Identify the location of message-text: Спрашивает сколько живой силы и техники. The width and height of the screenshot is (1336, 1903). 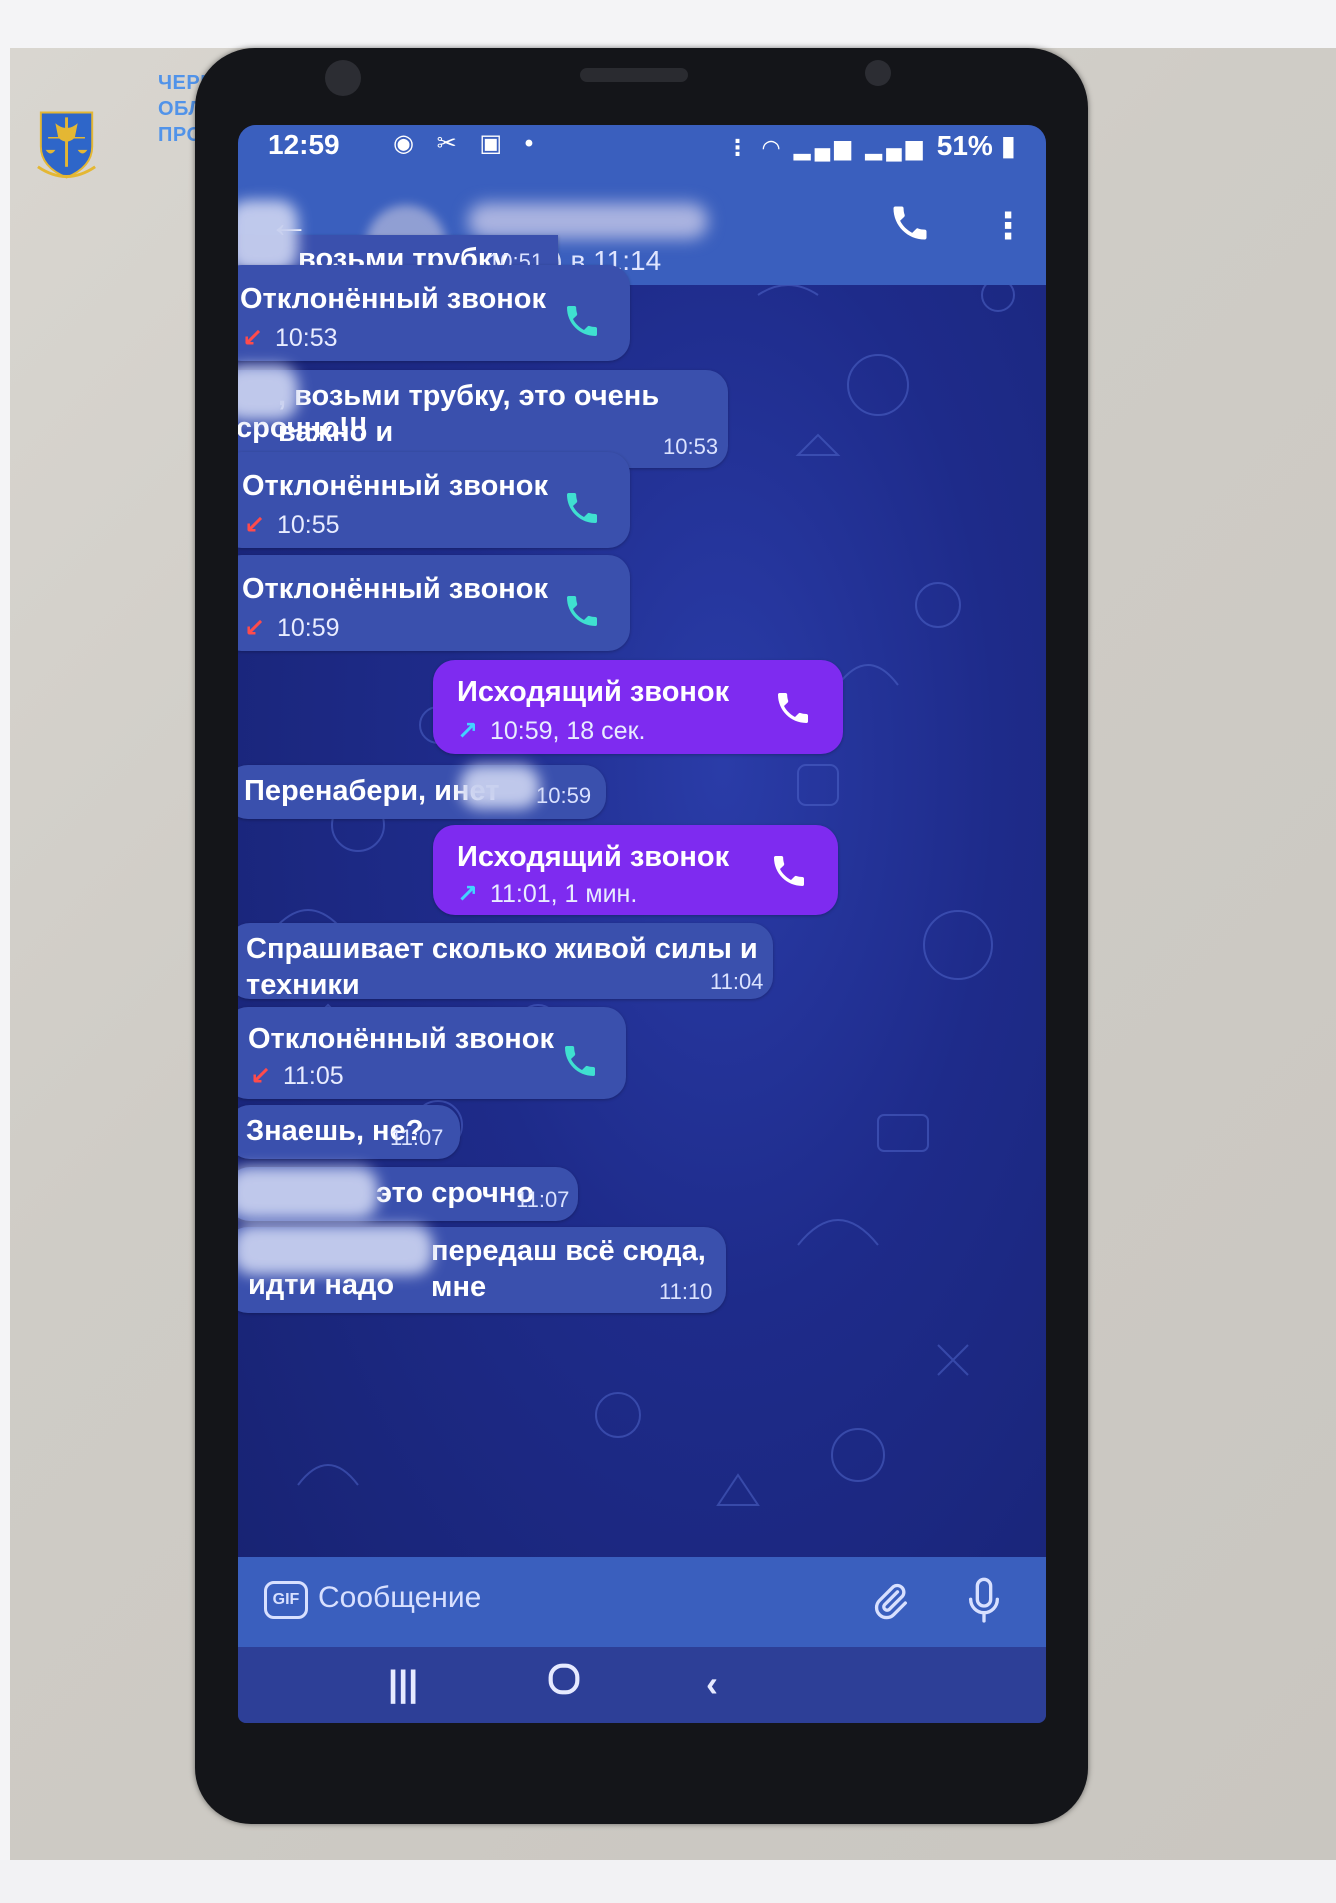
(502, 967).